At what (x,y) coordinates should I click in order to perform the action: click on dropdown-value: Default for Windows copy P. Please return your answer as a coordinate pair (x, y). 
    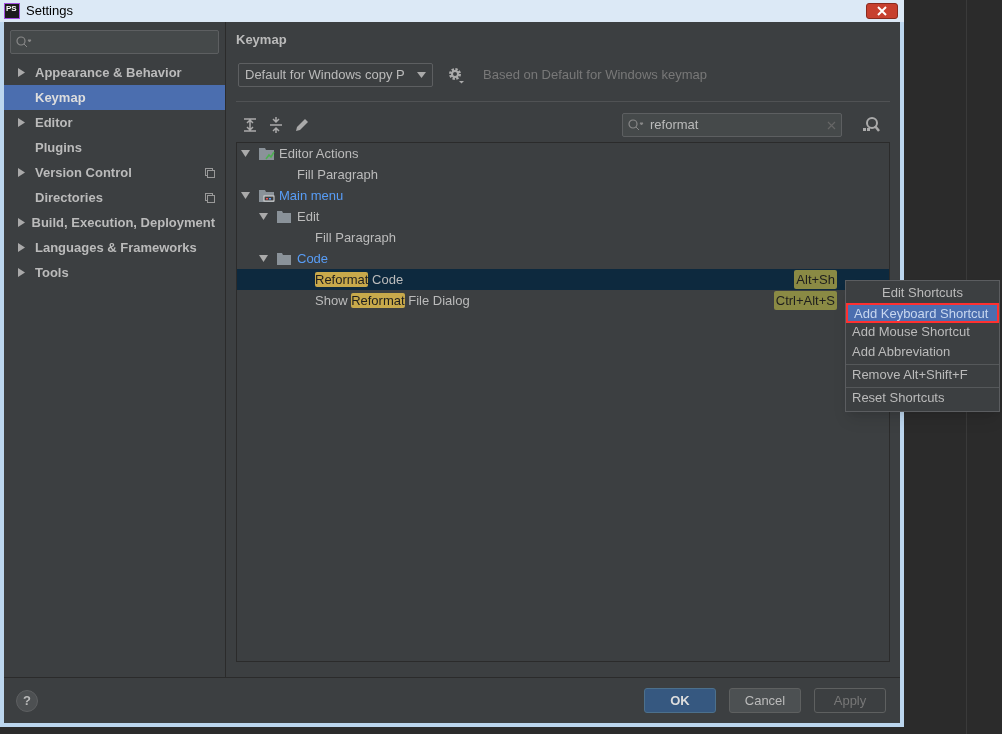
    Looking at the image, I should click on (325, 75).